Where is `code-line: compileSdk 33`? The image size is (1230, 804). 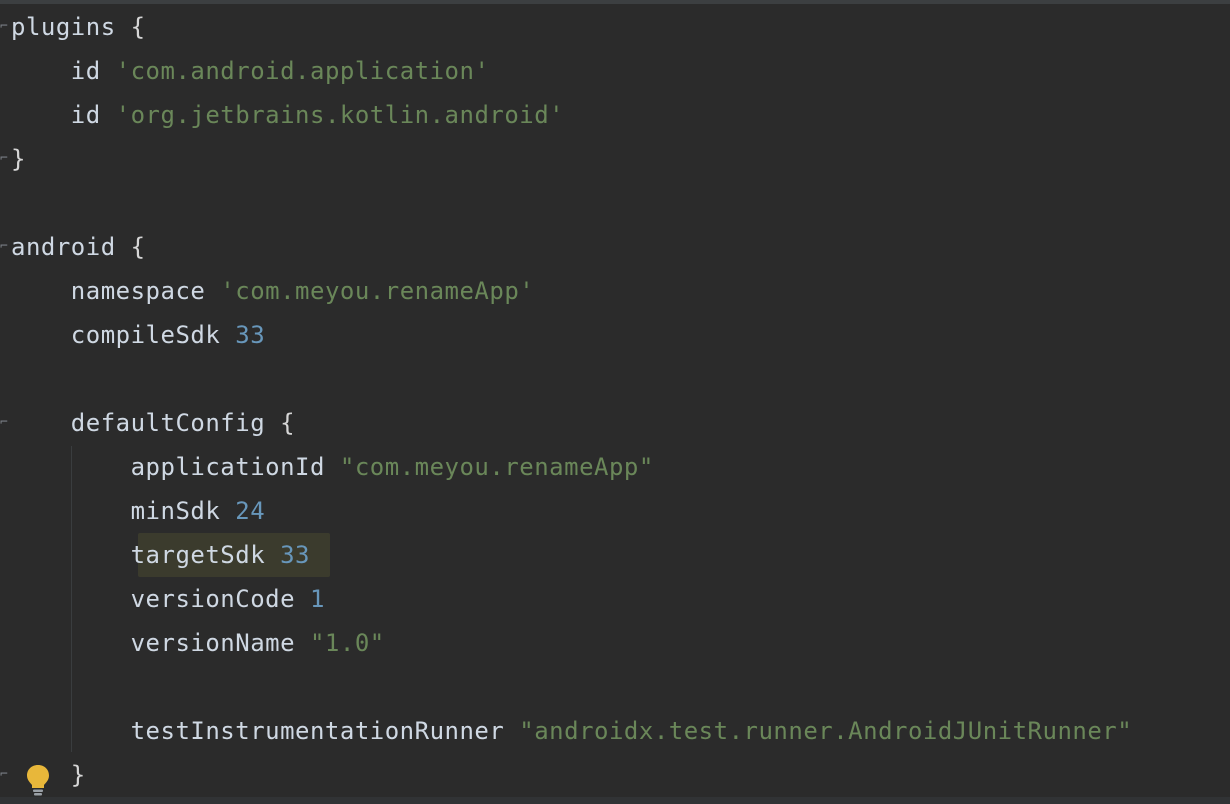 code-line: compileSdk 33 is located at coordinates (138, 335).